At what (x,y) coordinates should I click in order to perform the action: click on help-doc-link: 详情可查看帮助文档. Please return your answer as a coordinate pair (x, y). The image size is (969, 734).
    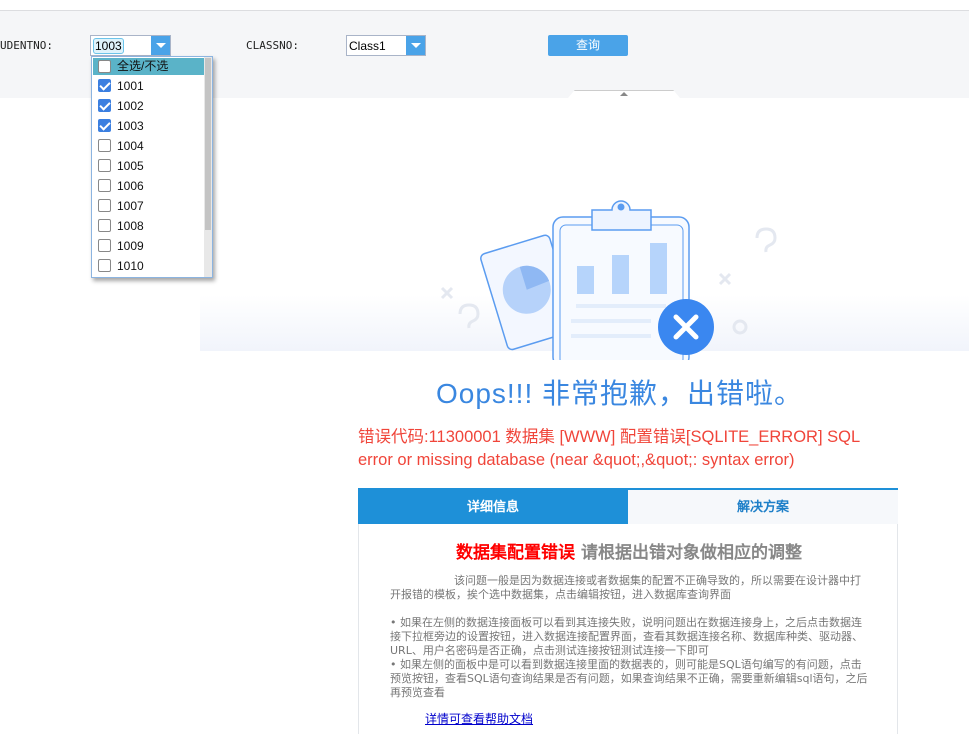
    Looking at the image, I should click on (479, 718).